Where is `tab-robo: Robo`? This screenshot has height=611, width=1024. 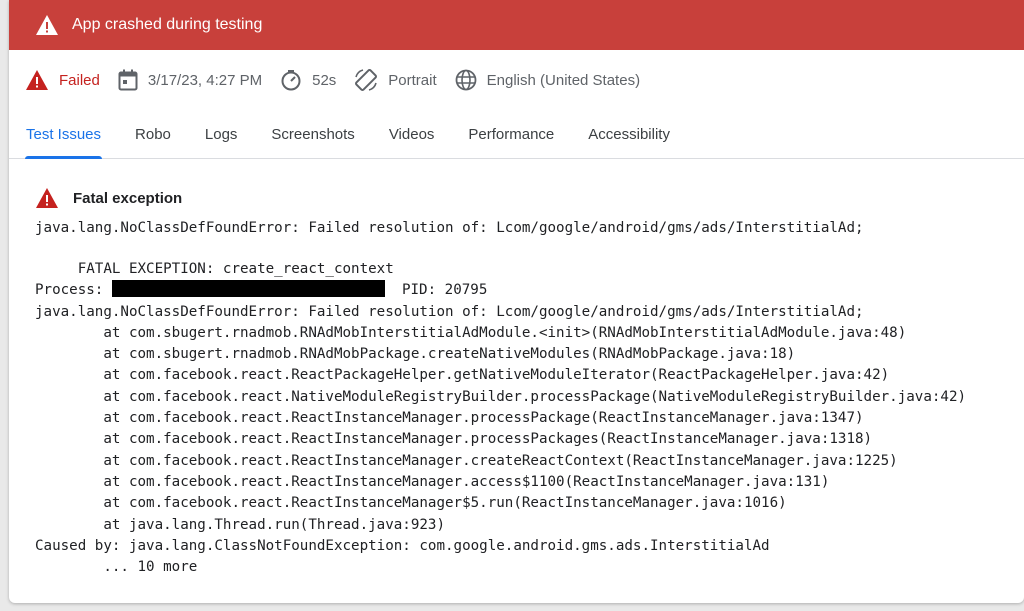 tab-robo: Robo is located at coordinates (153, 134).